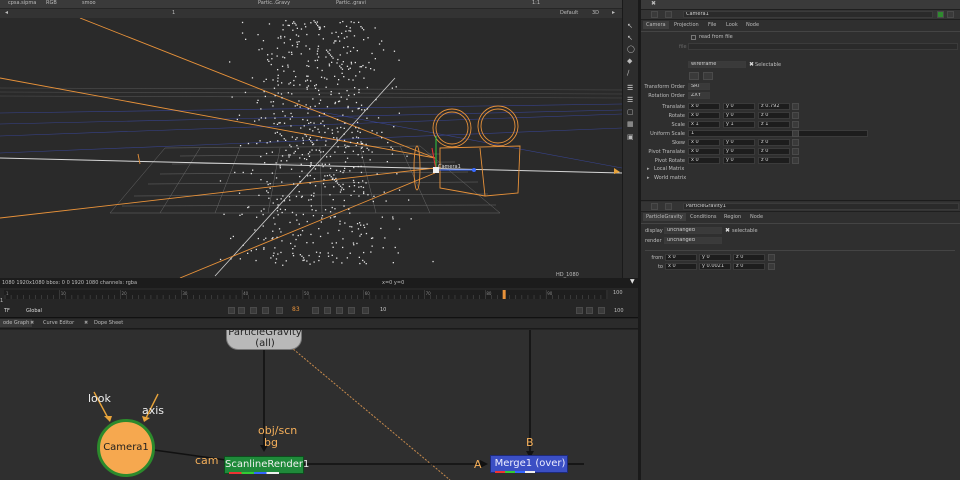  Describe the element at coordinates (681, 266) in the screenshot. I see `to-x-field: x 0` at that location.